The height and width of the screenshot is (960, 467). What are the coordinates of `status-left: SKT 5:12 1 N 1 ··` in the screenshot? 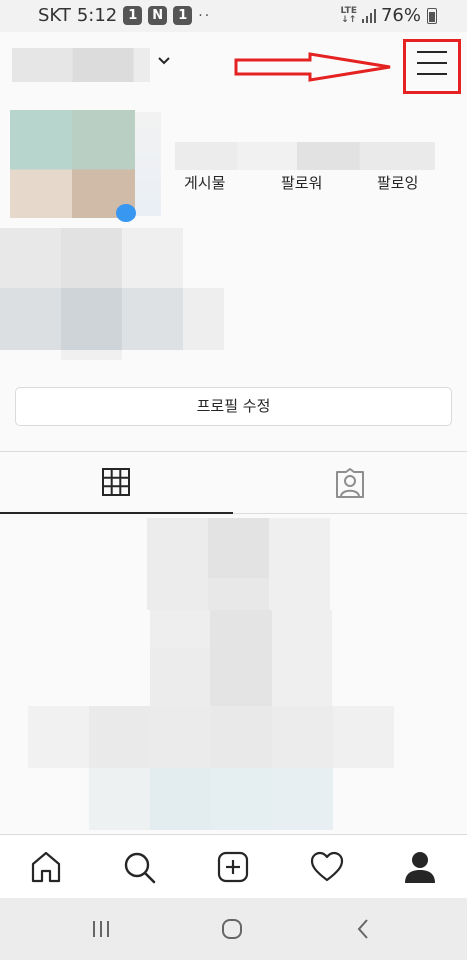 It's located at (124, 15).